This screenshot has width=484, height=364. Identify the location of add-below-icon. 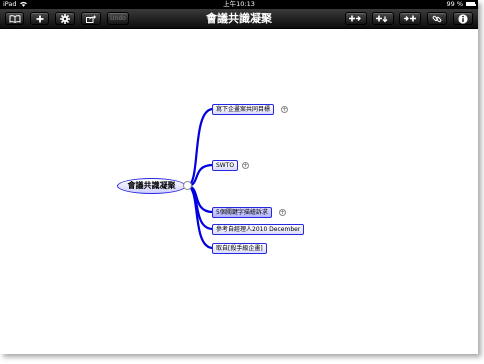
(382, 18).